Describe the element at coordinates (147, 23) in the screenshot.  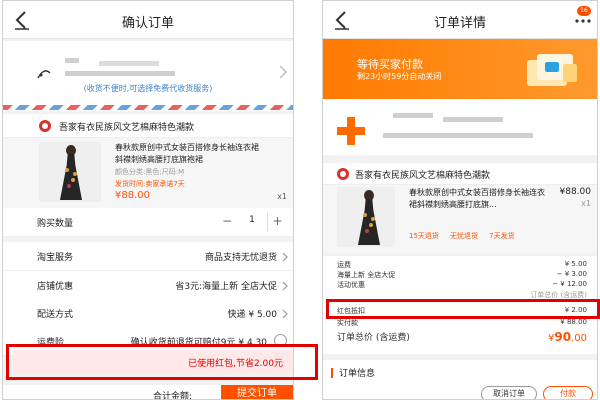
I see `page-title: 确认订单` at that location.